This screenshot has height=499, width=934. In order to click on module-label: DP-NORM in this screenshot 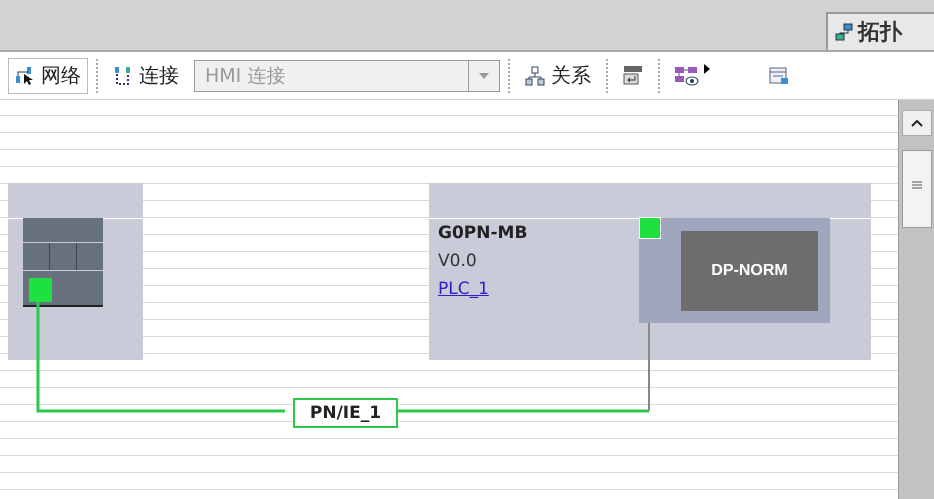, I will do `click(749, 270)`.